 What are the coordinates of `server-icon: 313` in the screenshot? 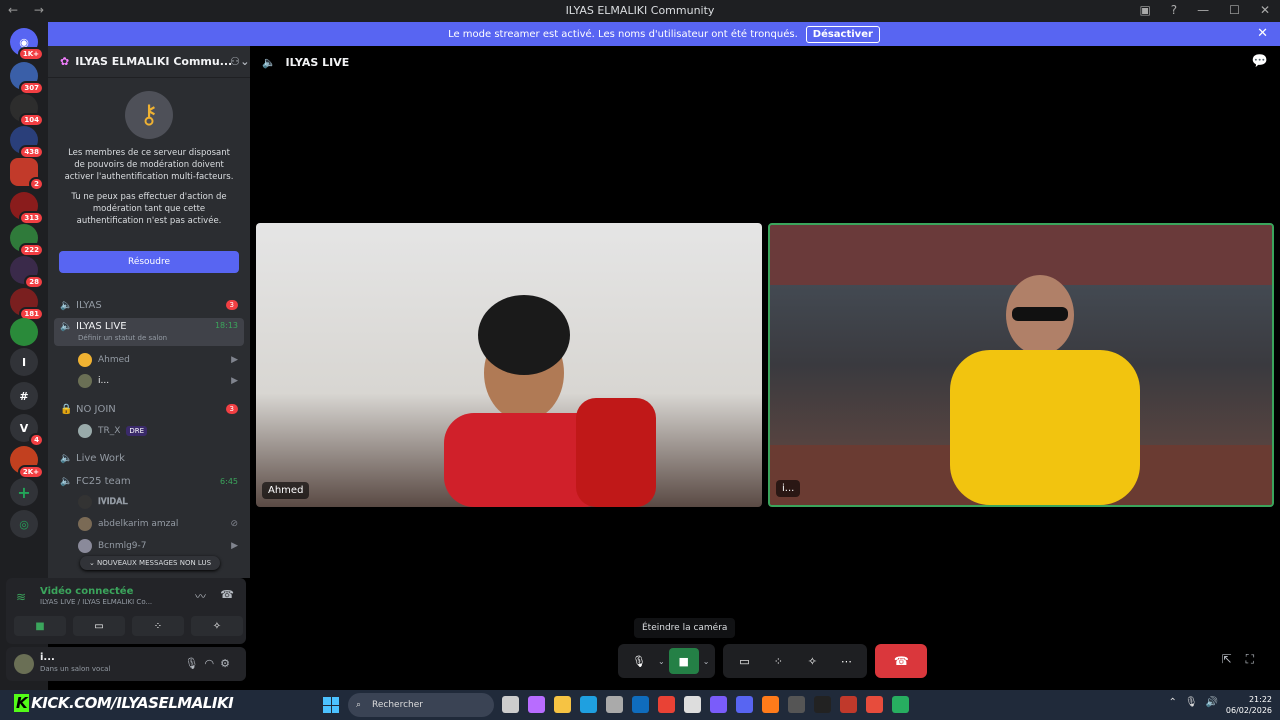 It's located at (27, 208).